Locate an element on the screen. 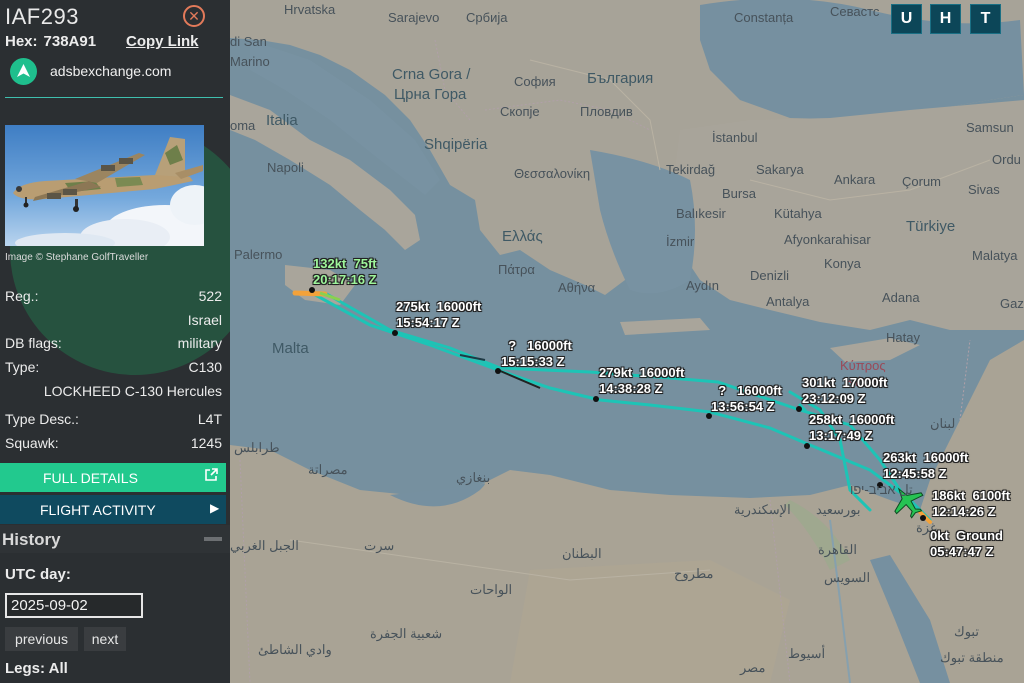  place-label: България is located at coordinates (620, 78).